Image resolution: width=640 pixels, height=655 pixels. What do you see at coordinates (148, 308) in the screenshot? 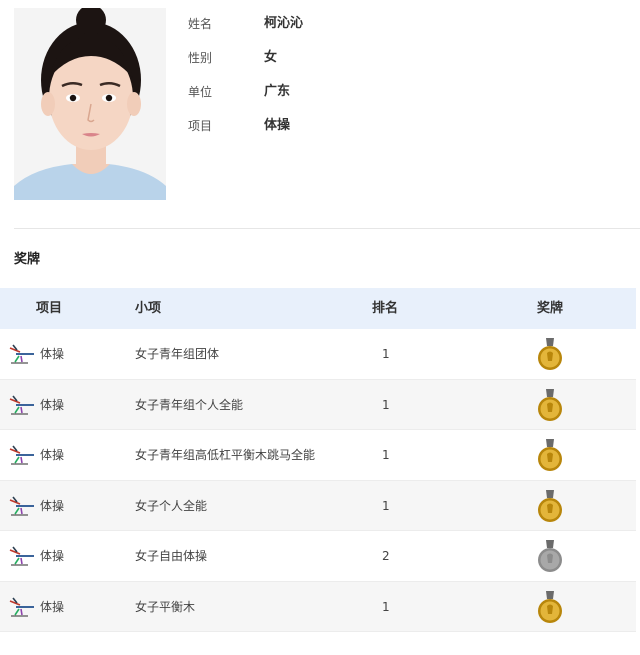
I see `header-event: 小项` at bounding box center [148, 308].